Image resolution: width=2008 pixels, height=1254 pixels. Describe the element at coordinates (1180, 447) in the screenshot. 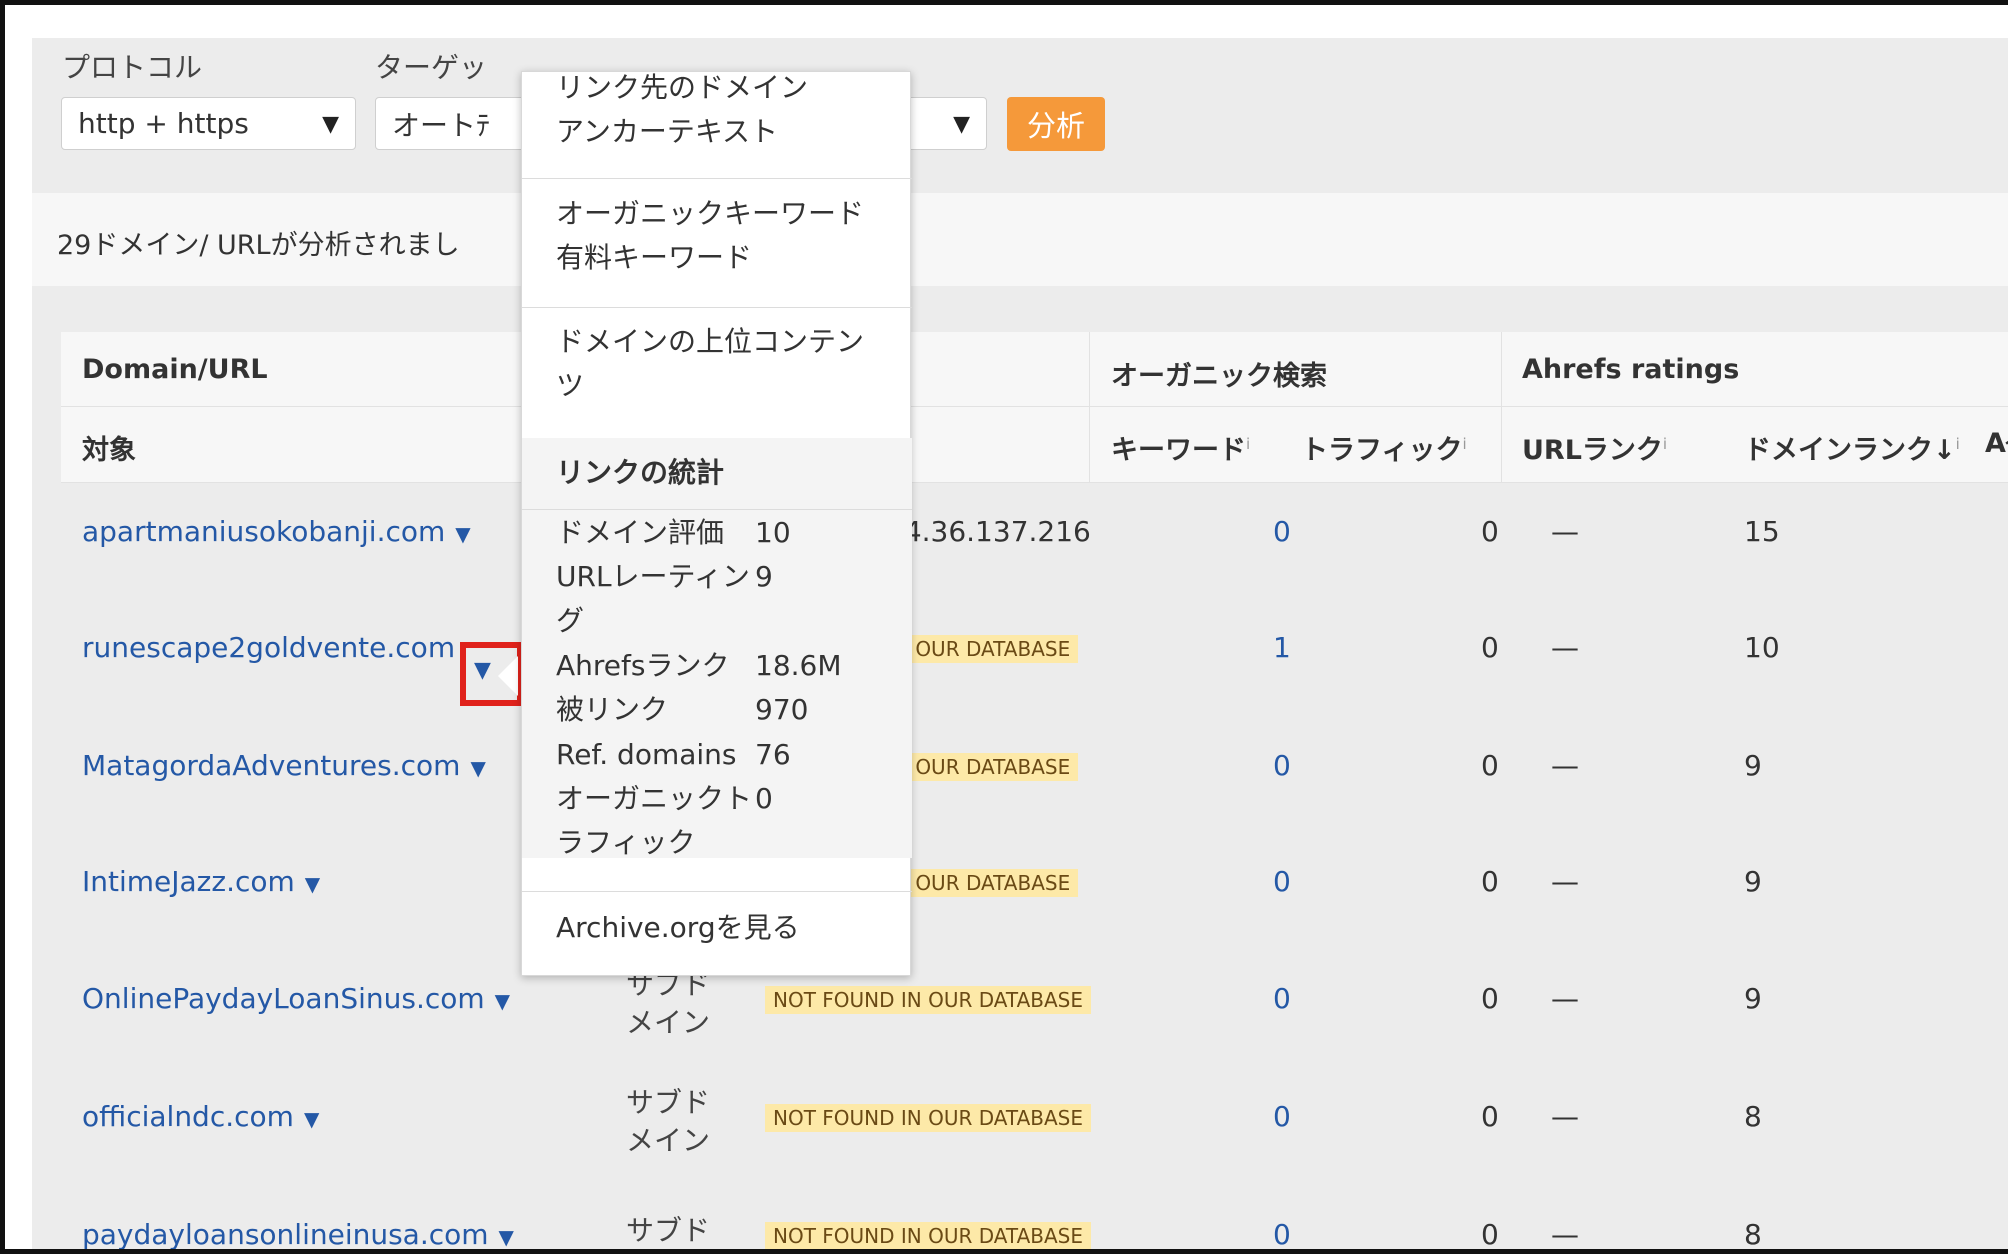

I see `col-header-keywords: キーワードi` at that location.